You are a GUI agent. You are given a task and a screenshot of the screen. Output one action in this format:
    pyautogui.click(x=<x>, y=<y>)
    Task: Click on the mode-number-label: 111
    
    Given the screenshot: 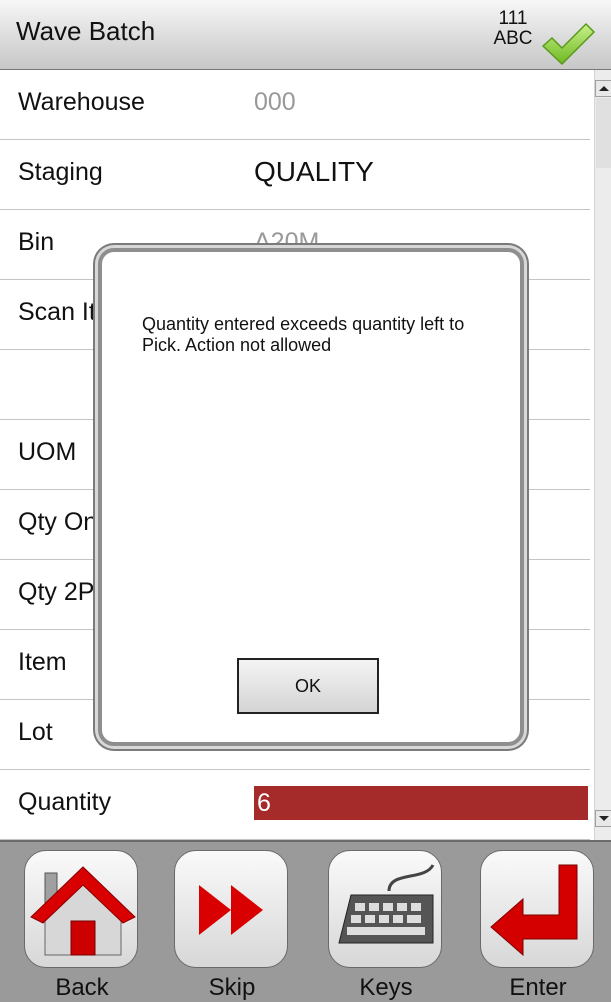 What is the action you would take?
    pyautogui.click(x=513, y=18)
    